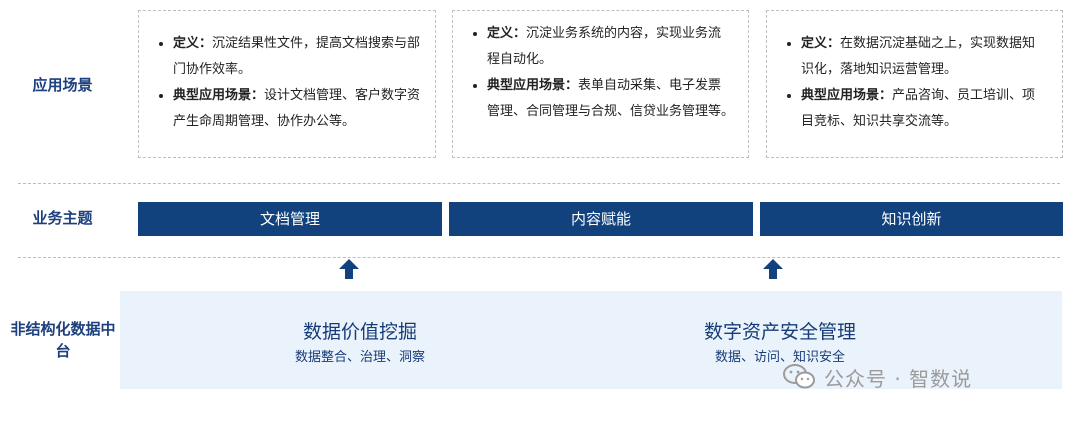  What do you see at coordinates (360, 344) in the screenshot?
I see `platform-item-value-mining: 数据价值挖掘 数据整合、治理、洞察` at bounding box center [360, 344].